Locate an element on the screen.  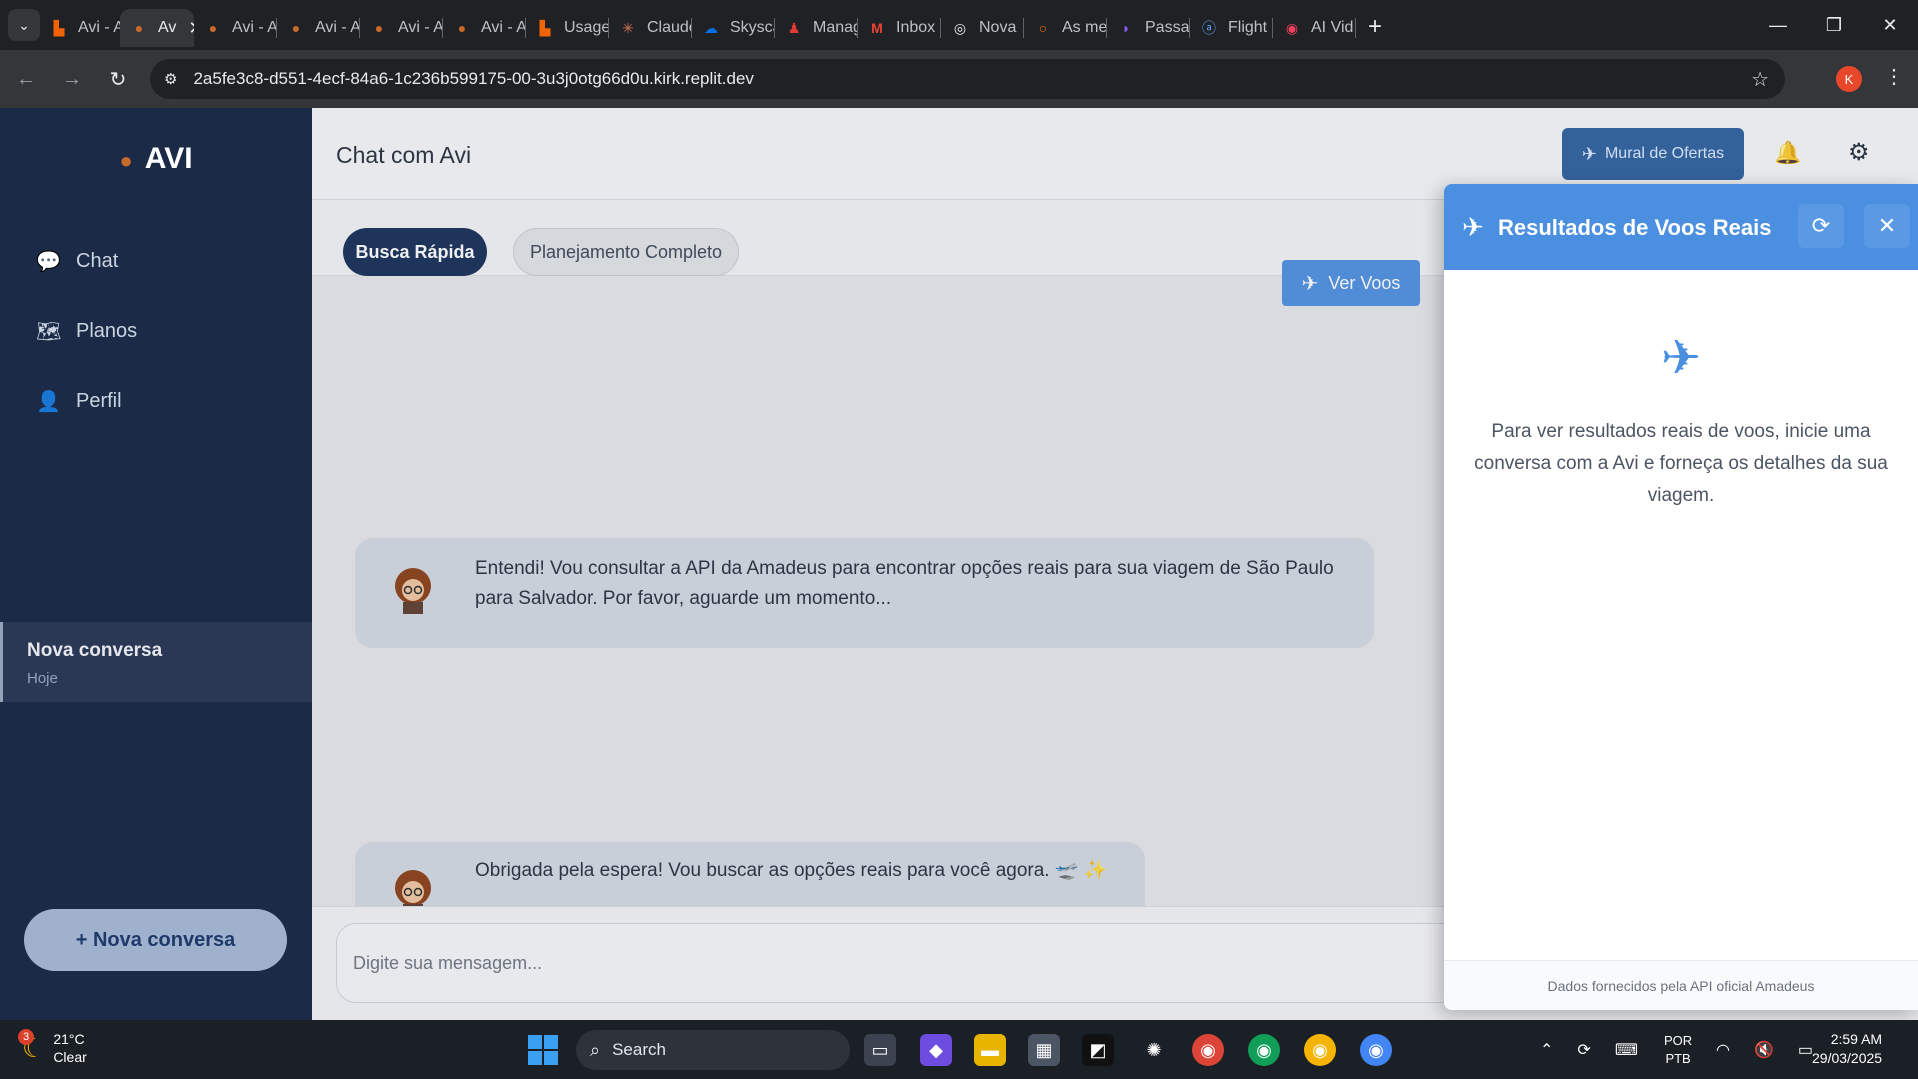
browser-tab-active: ●Av✕ is located at coordinates (157, 28).